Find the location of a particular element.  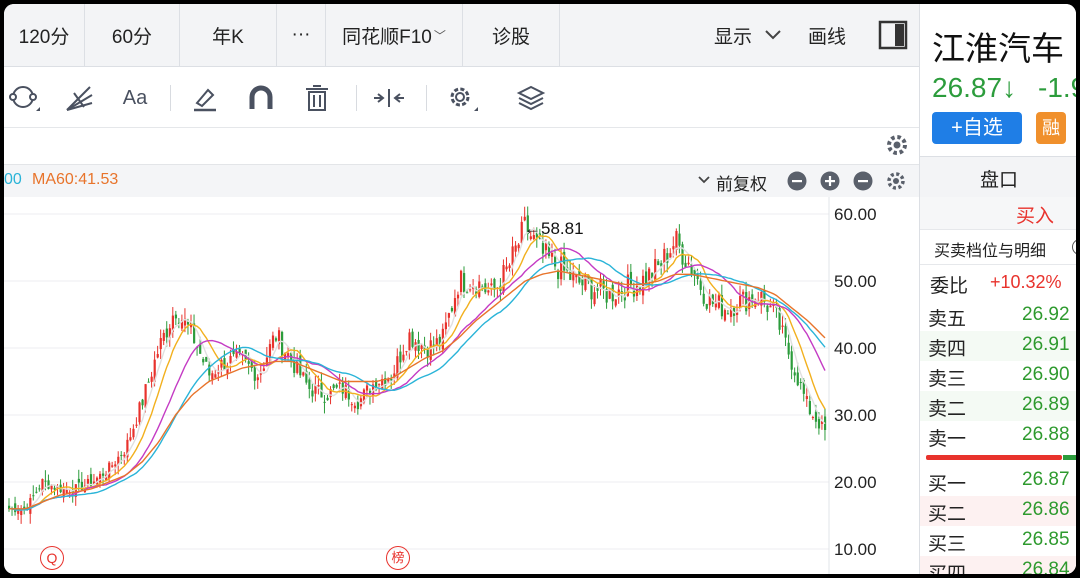

eraser-icon is located at coordinates (205, 98).